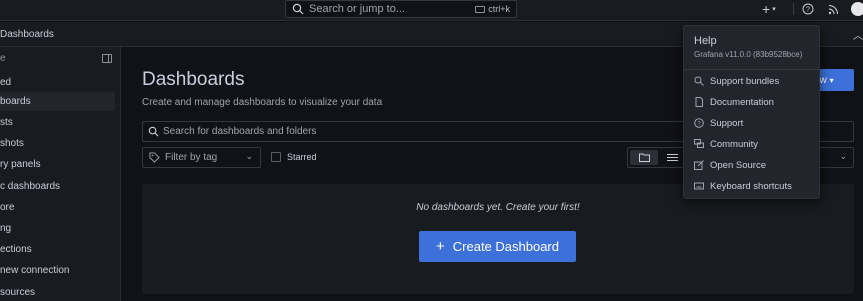  I want to click on list-view-button, so click(672, 157).